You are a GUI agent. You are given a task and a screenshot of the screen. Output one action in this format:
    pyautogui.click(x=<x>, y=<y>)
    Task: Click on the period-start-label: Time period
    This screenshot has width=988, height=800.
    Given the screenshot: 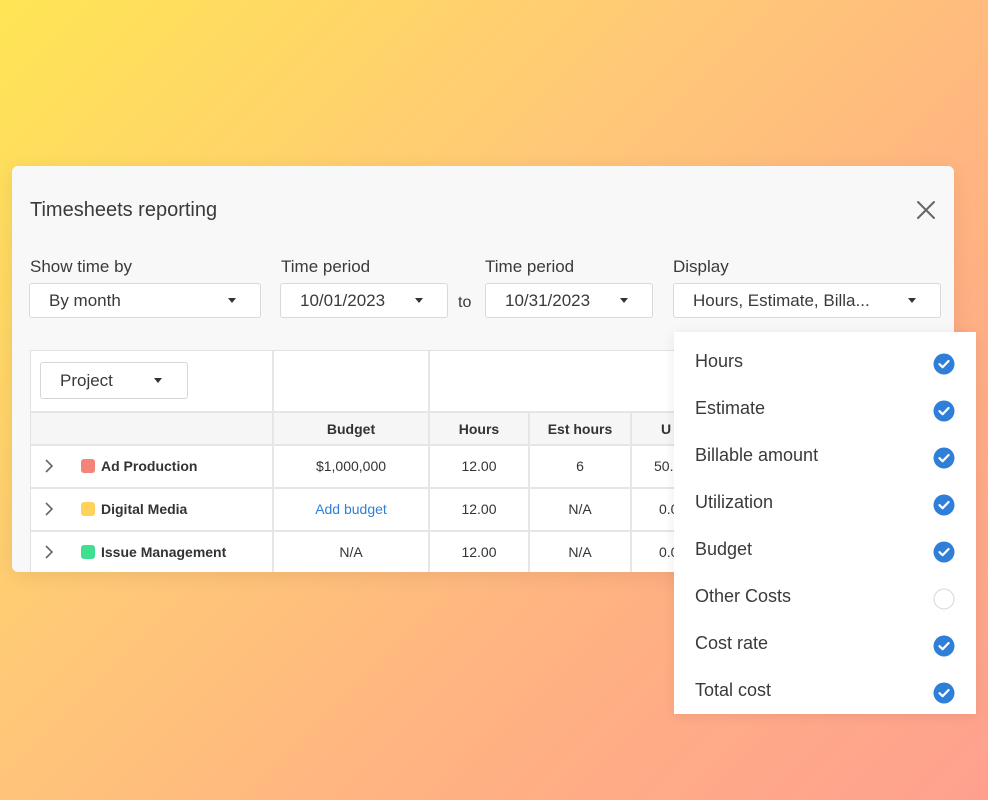 What is the action you would take?
    pyautogui.click(x=326, y=266)
    